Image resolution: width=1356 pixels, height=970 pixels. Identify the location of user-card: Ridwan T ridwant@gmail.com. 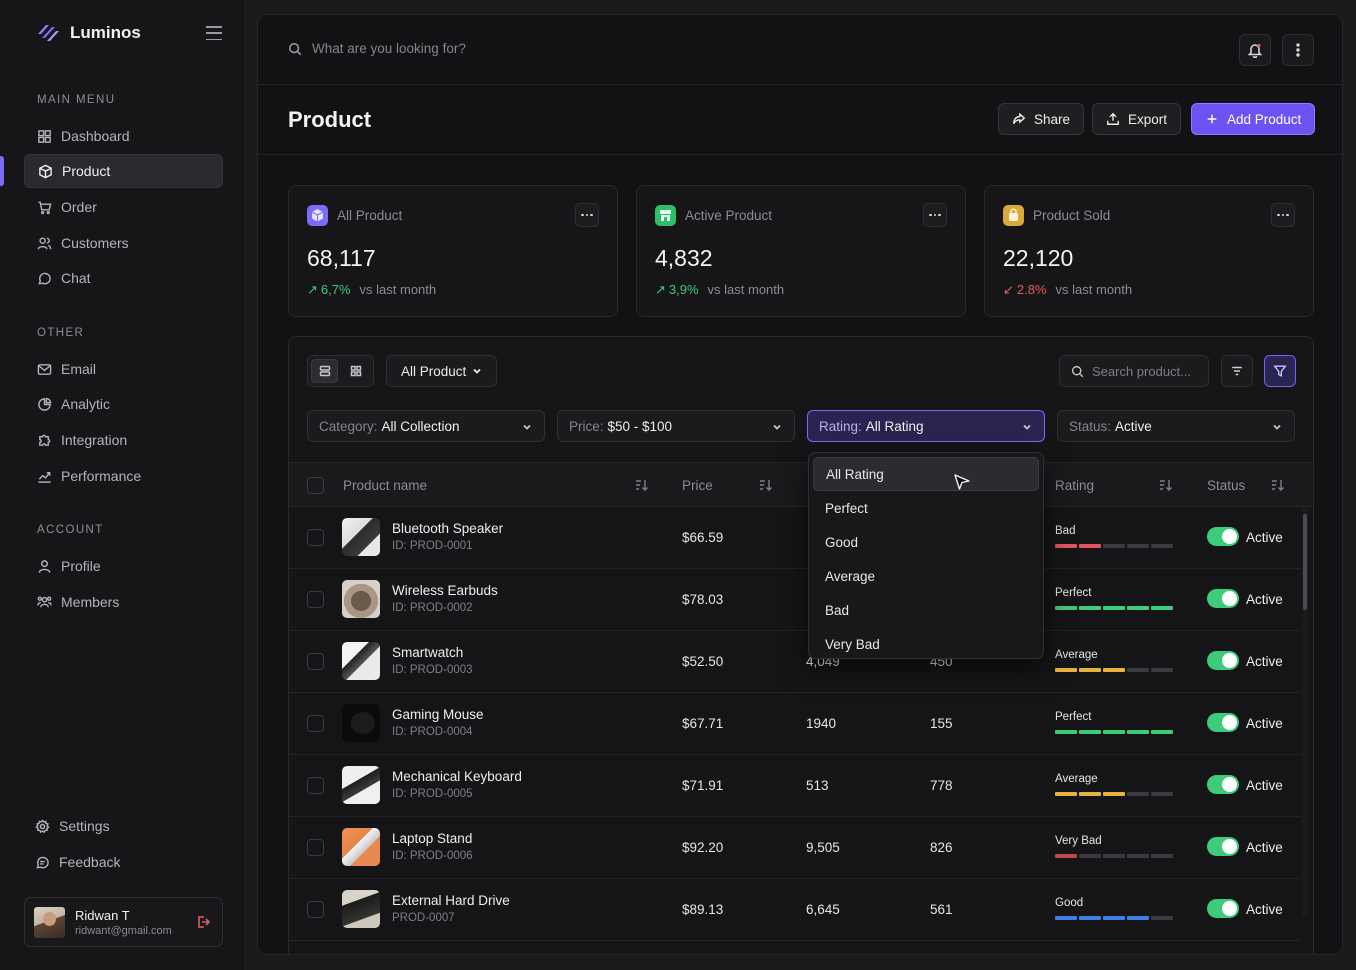
(123, 922).